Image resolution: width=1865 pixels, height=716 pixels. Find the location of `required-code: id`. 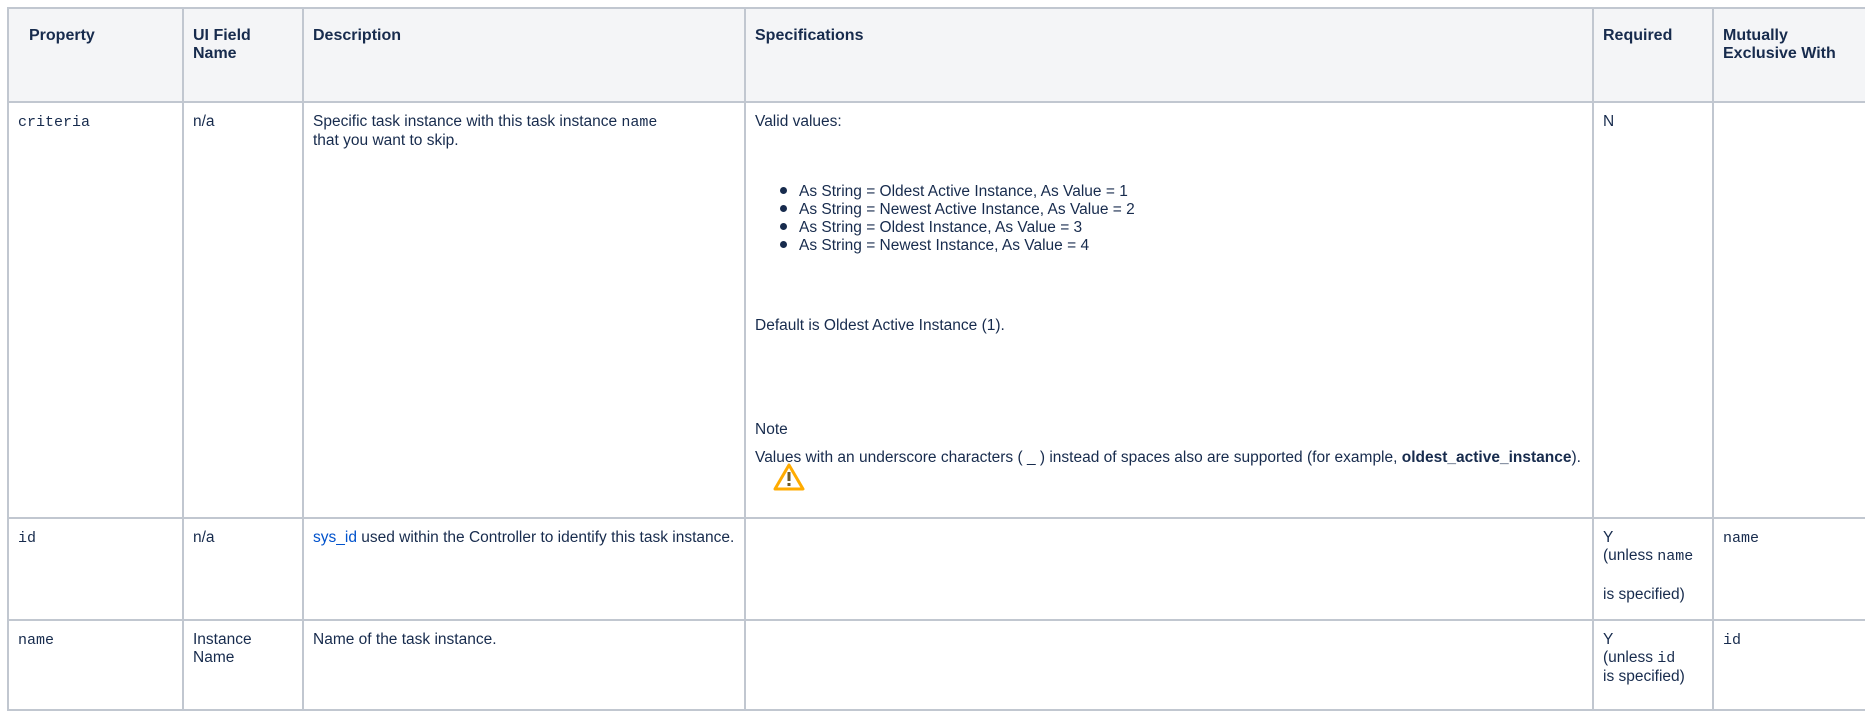

required-code: id is located at coordinates (1666, 658).